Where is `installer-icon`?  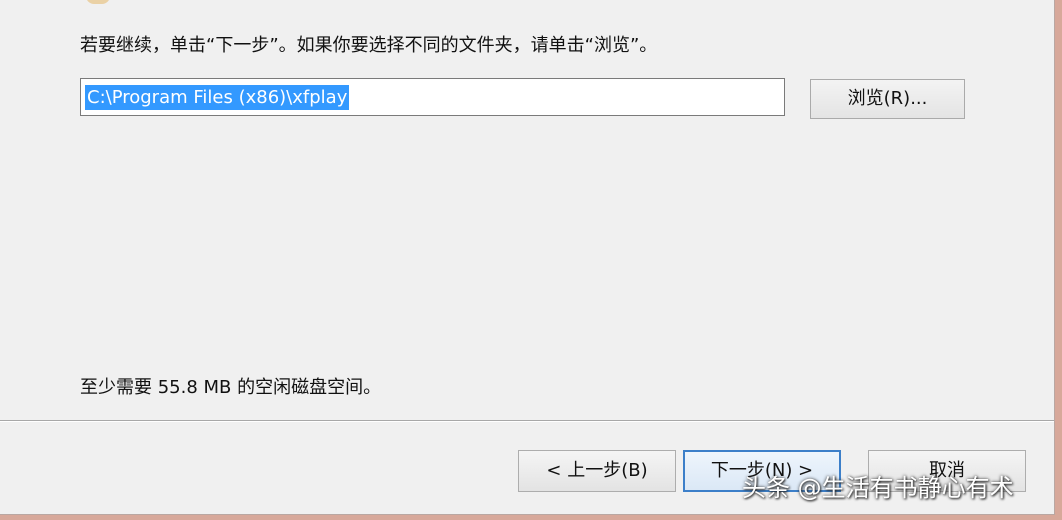 installer-icon is located at coordinates (98, 2).